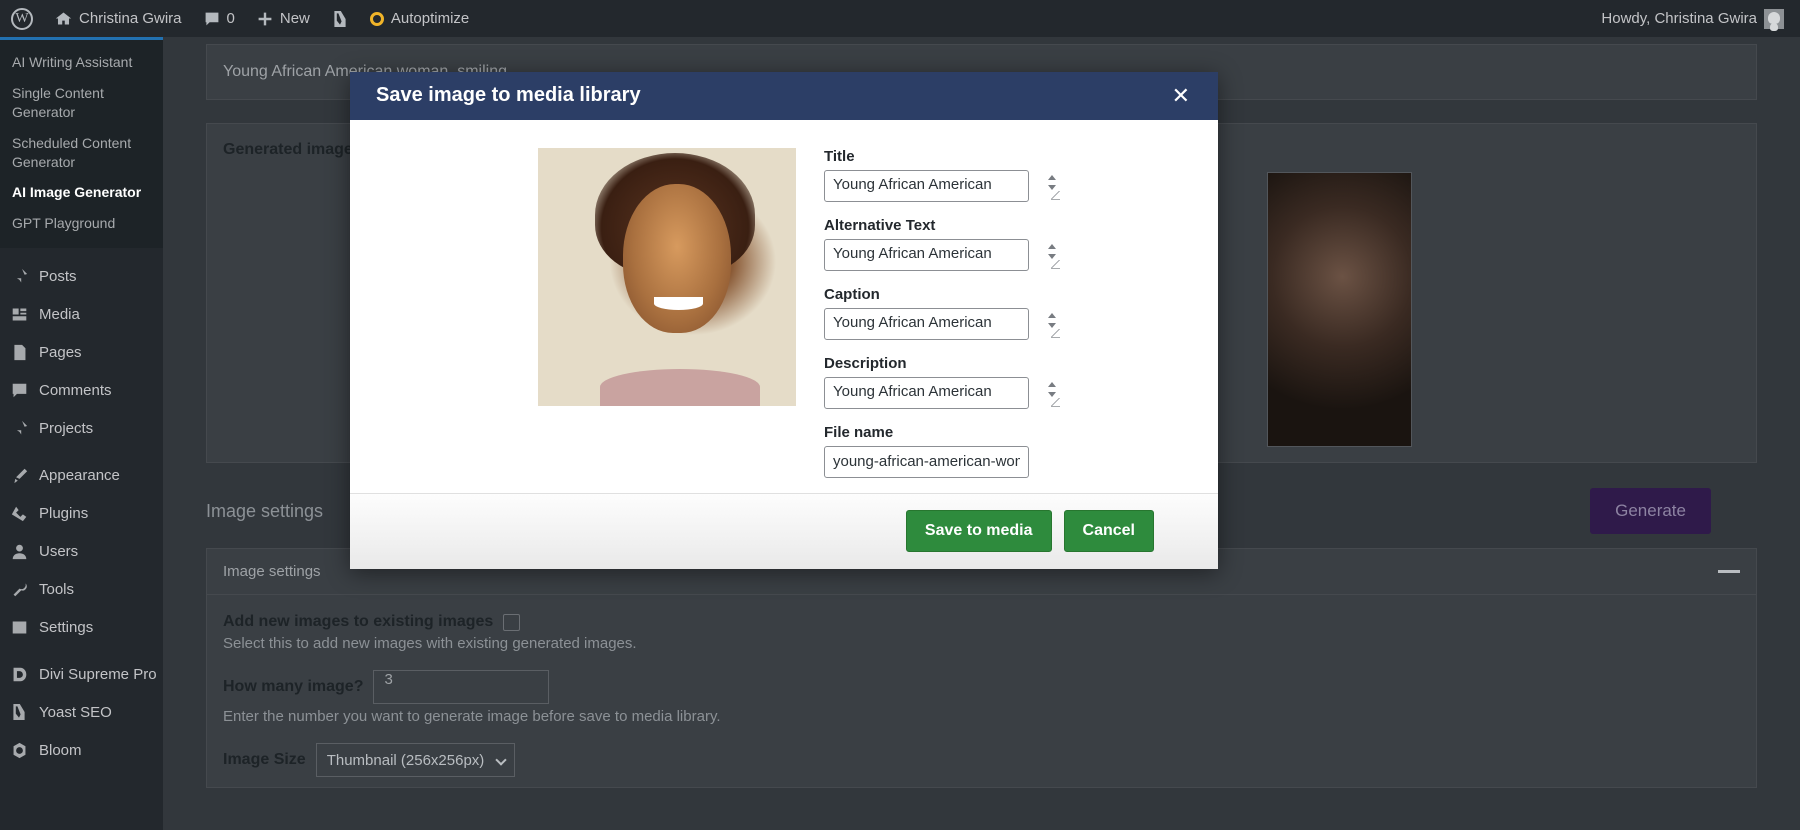 The width and height of the screenshot is (1800, 830). Describe the element at coordinates (81, 62) in the screenshot. I see `sidebar-subitem-0: AI Writing Assistant` at that location.